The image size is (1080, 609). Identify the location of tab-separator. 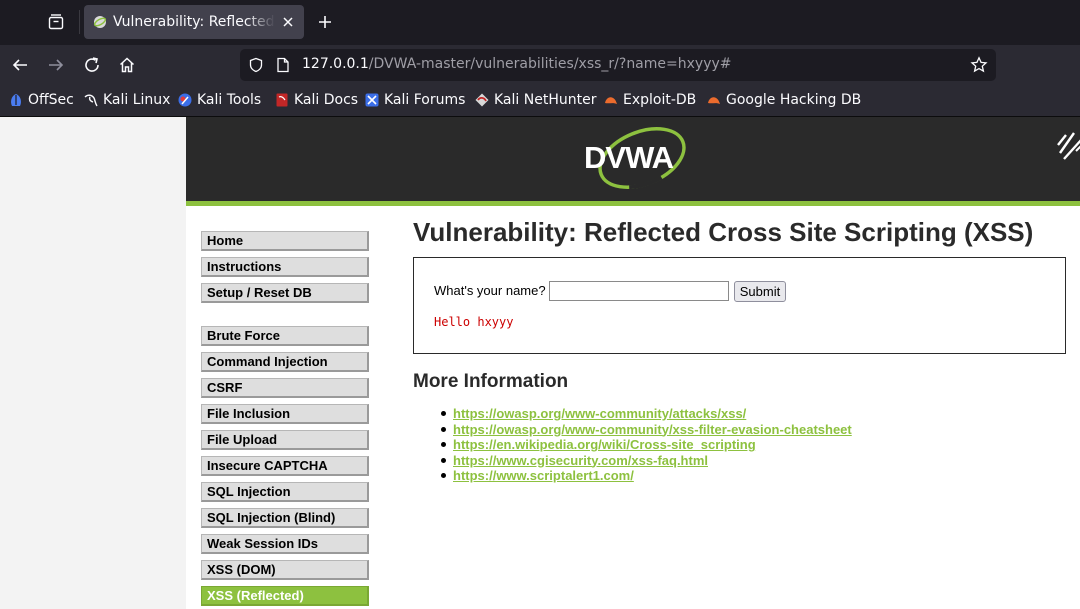
(79, 22).